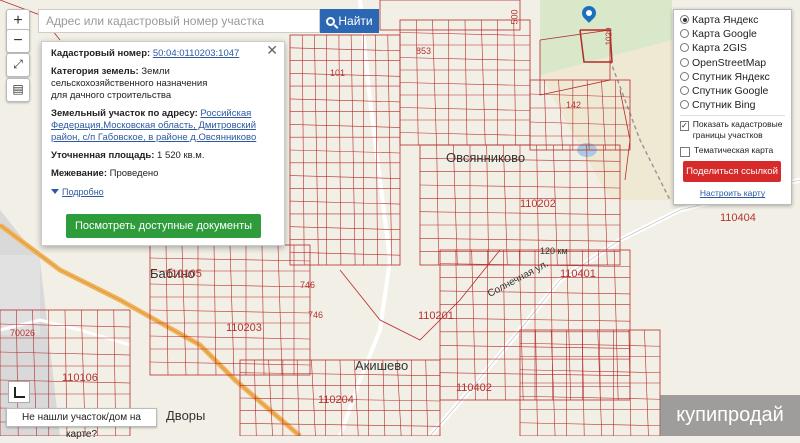 The image size is (800, 443). Describe the element at coordinates (184, 274) in the screenshot. I see `quarter-label: 110105` at that location.